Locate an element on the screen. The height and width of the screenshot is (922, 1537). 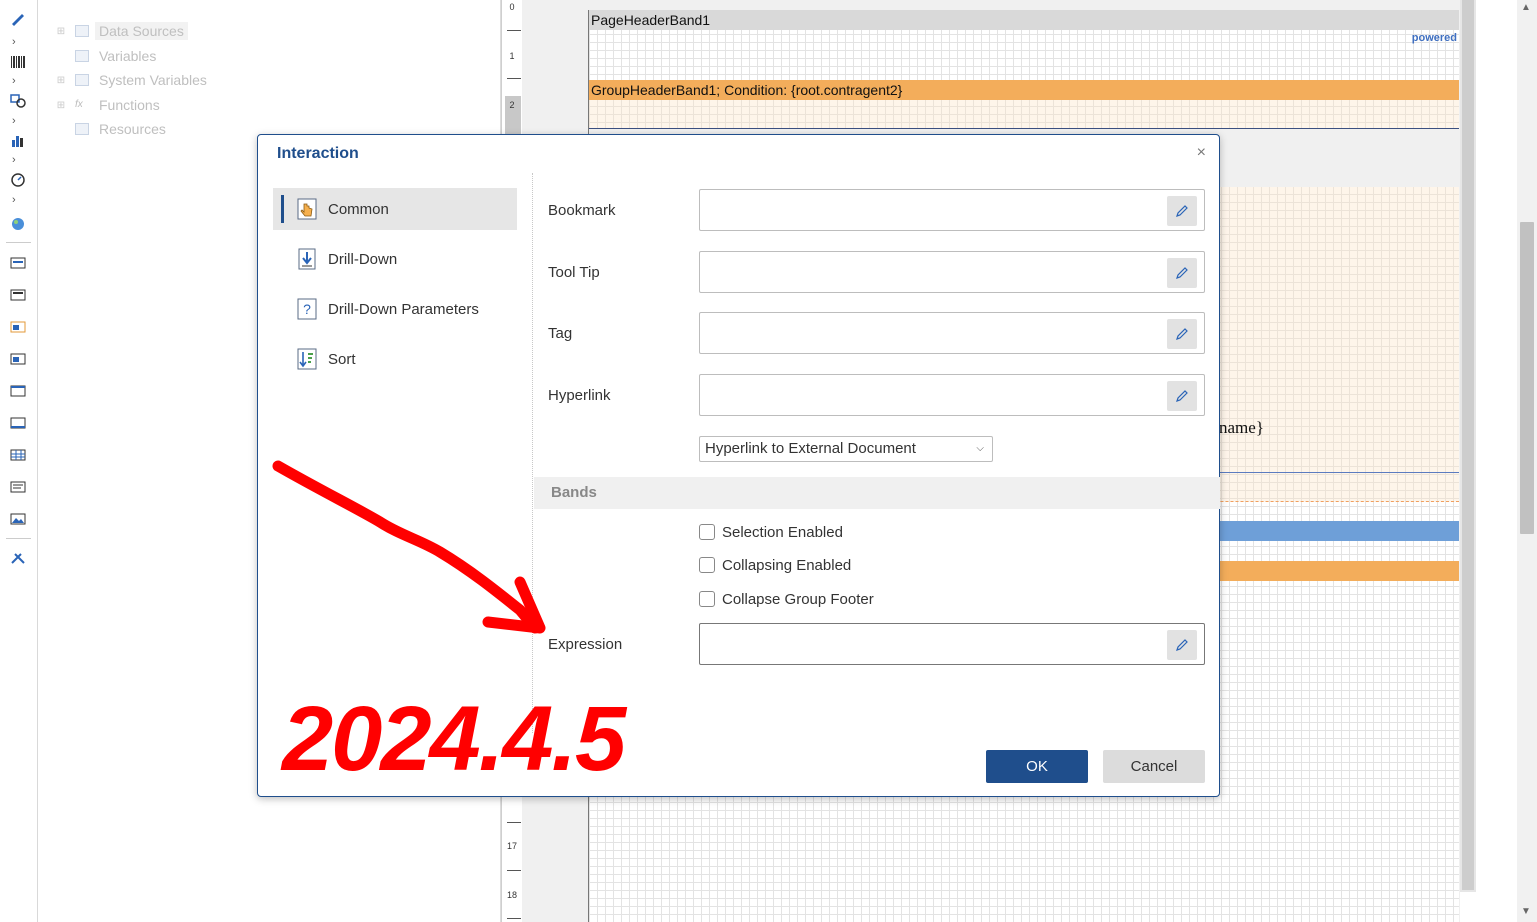
tooltip-field is located at coordinates (952, 272).